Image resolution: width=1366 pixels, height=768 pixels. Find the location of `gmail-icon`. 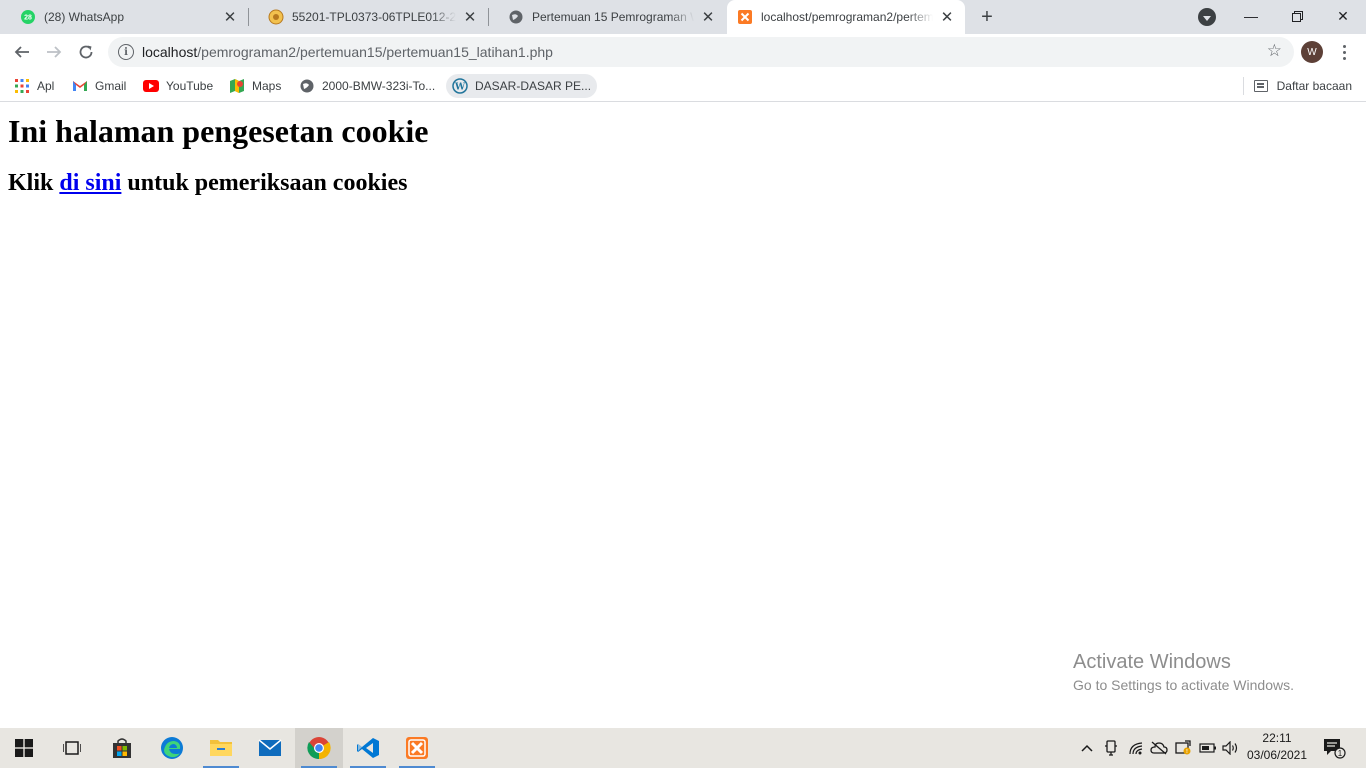

gmail-icon is located at coordinates (80, 86).